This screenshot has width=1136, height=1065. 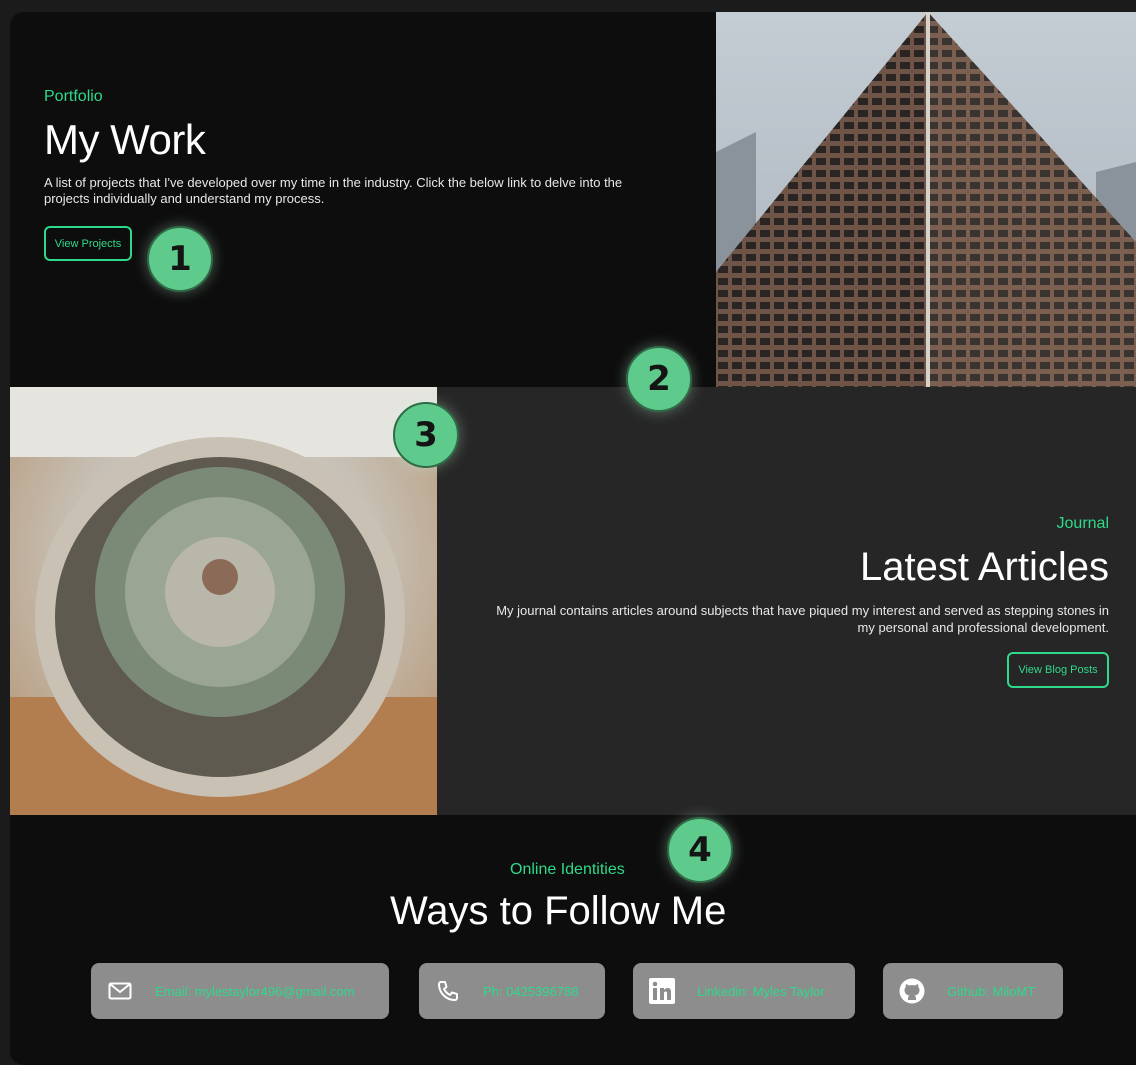 I want to click on building-image, so click(x=926, y=199).